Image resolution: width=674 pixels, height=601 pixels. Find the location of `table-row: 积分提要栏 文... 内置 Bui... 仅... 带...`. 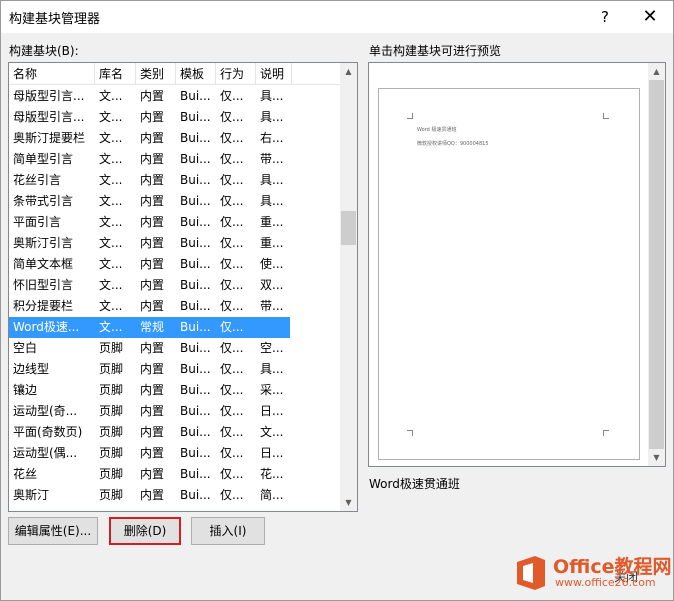

table-row: 积分提要栏 文... 内置 Bui... 仅... 带... is located at coordinates (175, 306).